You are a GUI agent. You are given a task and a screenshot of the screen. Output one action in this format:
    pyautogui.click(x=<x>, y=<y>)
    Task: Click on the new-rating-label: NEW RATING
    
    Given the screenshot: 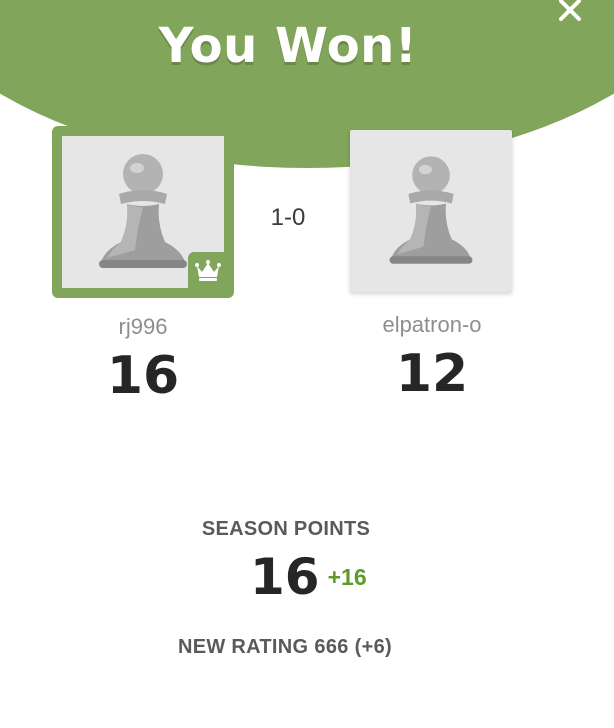 What is the action you would take?
    pyautogui.click(x=243, y=647)
    